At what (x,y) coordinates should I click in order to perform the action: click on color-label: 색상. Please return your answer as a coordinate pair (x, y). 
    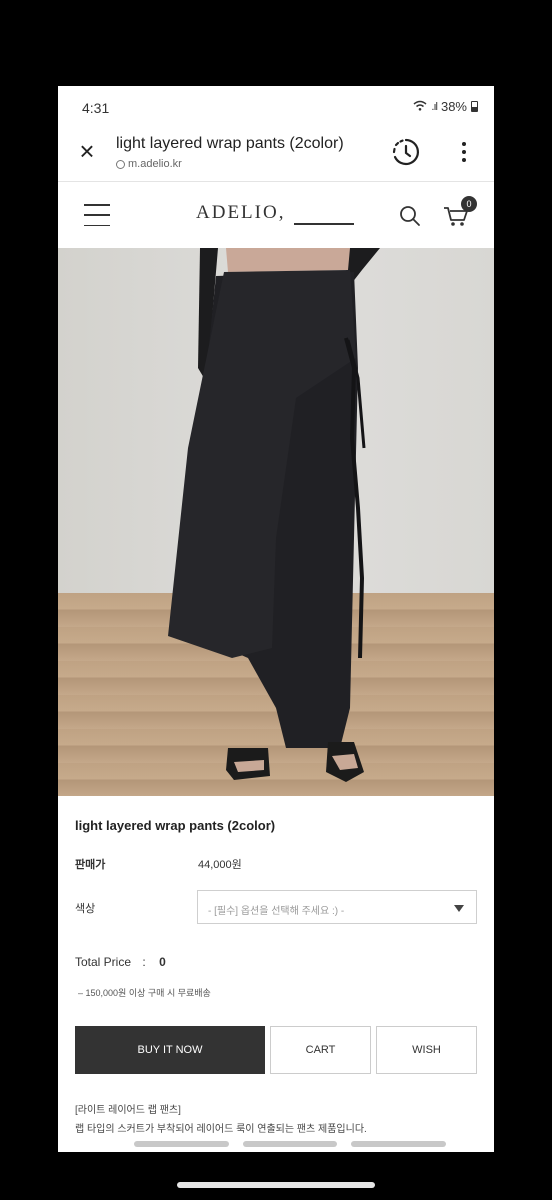
    Looking at the image, I should click on (85, 909).